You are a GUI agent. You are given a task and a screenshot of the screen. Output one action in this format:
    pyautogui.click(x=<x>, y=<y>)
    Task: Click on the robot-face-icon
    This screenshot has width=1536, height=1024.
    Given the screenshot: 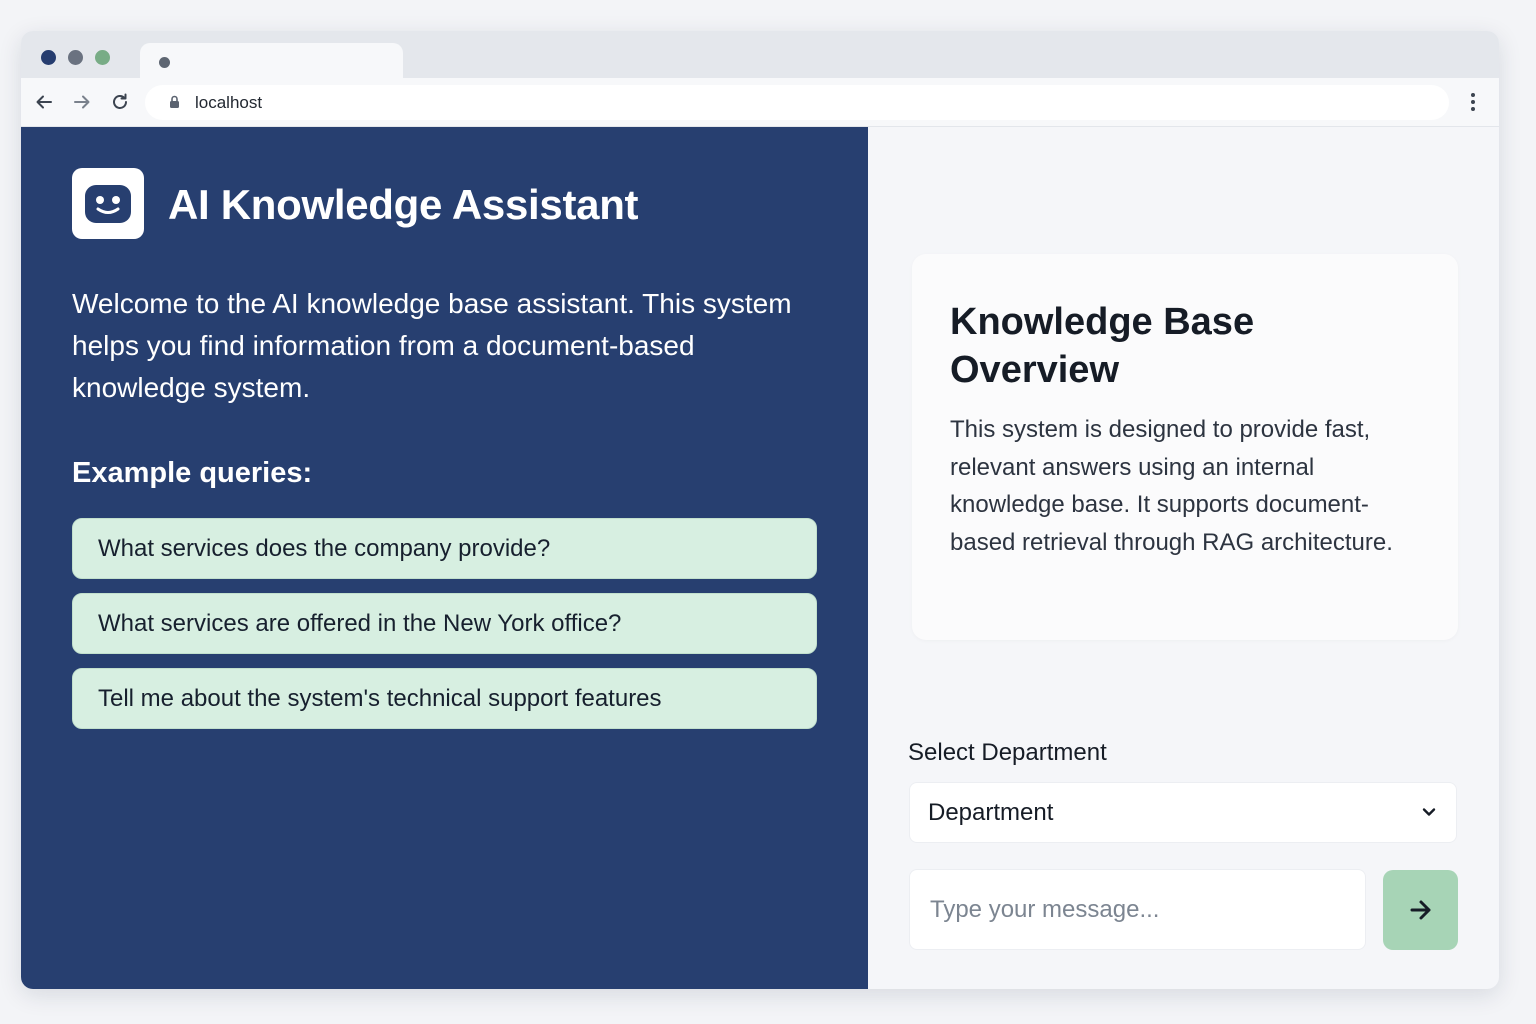 What is the action you would take?
    pyautogui.click(x=108, y=203)
    